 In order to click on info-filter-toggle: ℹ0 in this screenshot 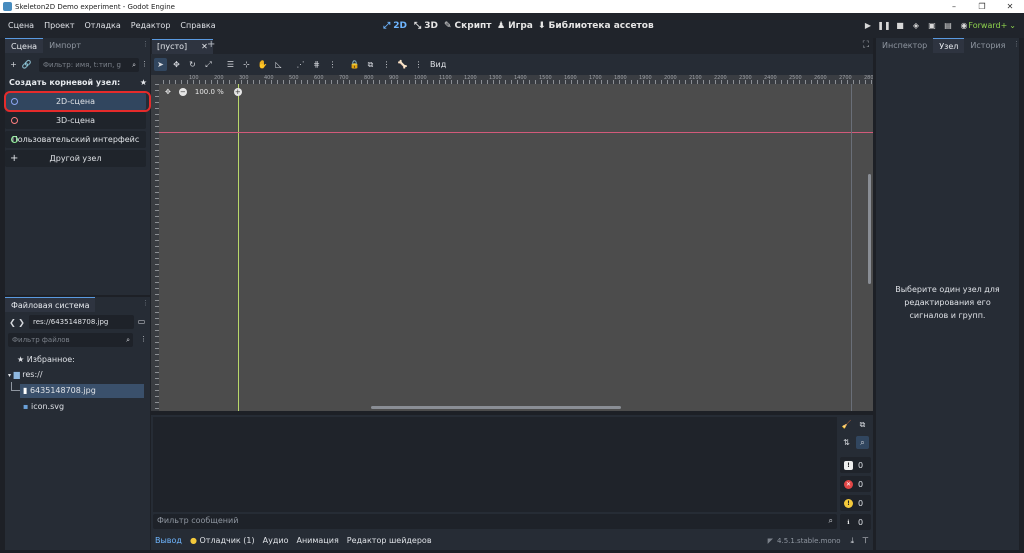, I will do `click(855, 522)`.